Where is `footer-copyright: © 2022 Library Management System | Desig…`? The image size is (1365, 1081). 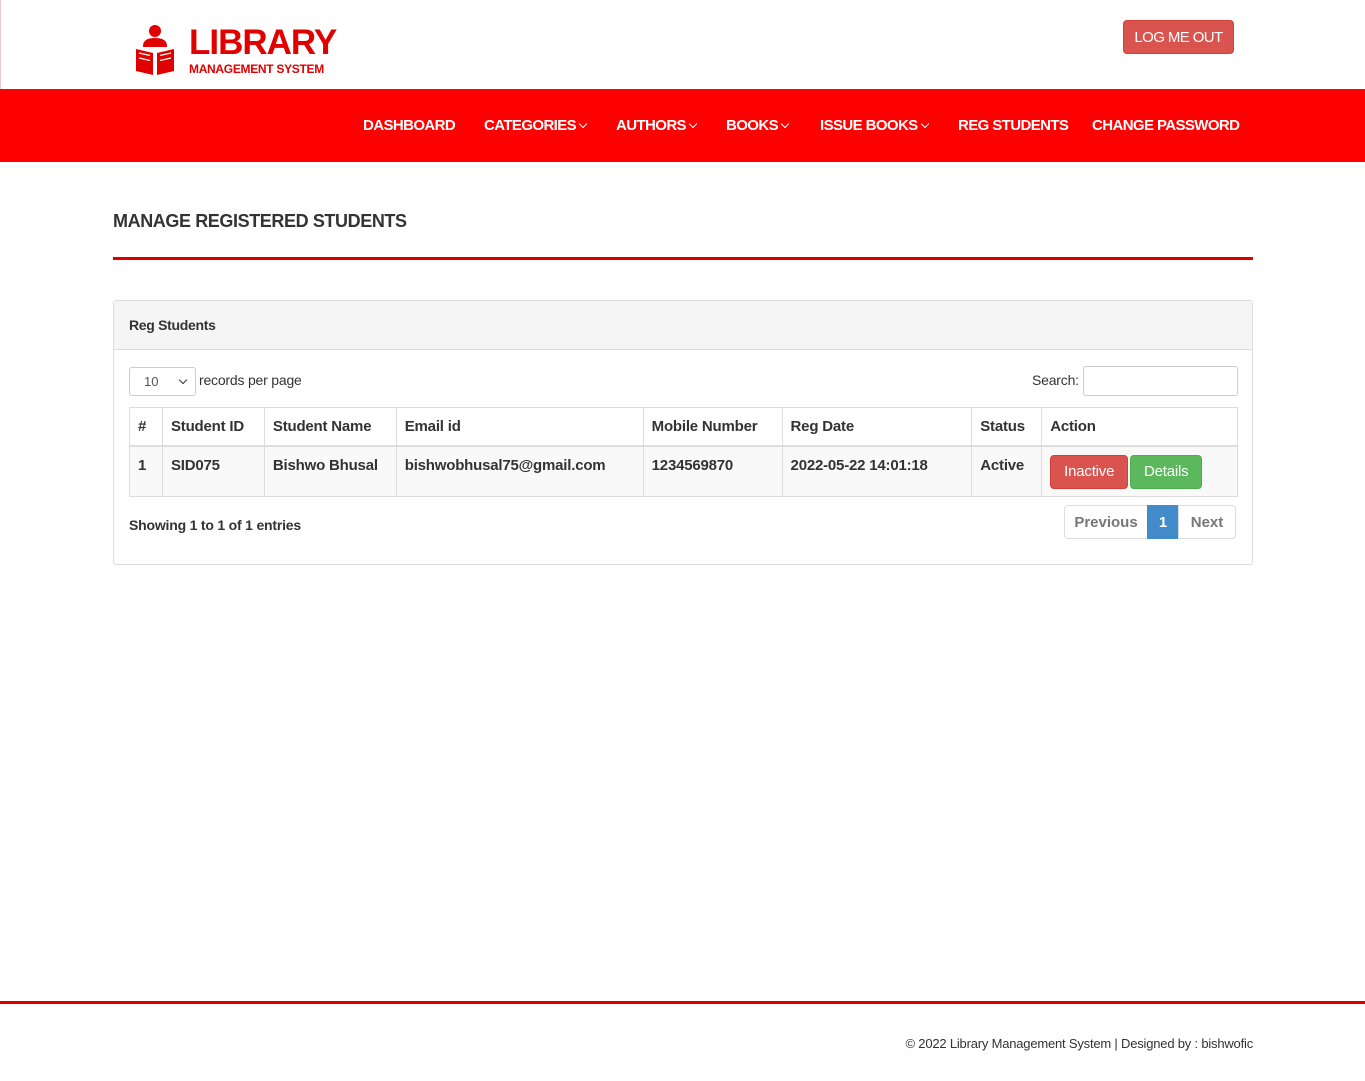
footer-copyright: © 2022 Library Management System | Desig… is located at coordinates (1079, 1043).